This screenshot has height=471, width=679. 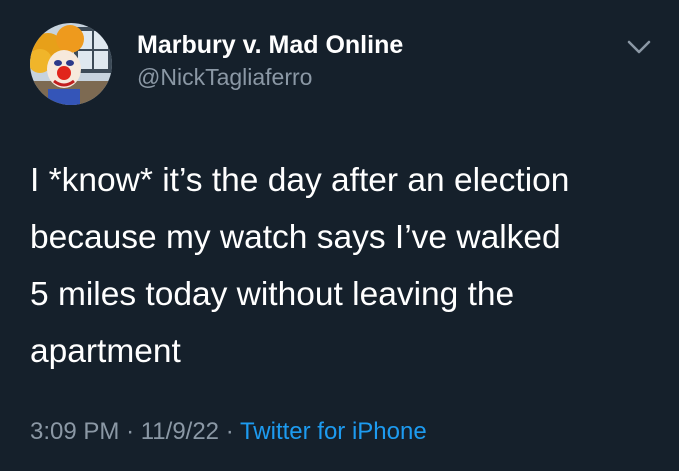 I want to click on chevron-down-icon, so click(x=639, y=47).